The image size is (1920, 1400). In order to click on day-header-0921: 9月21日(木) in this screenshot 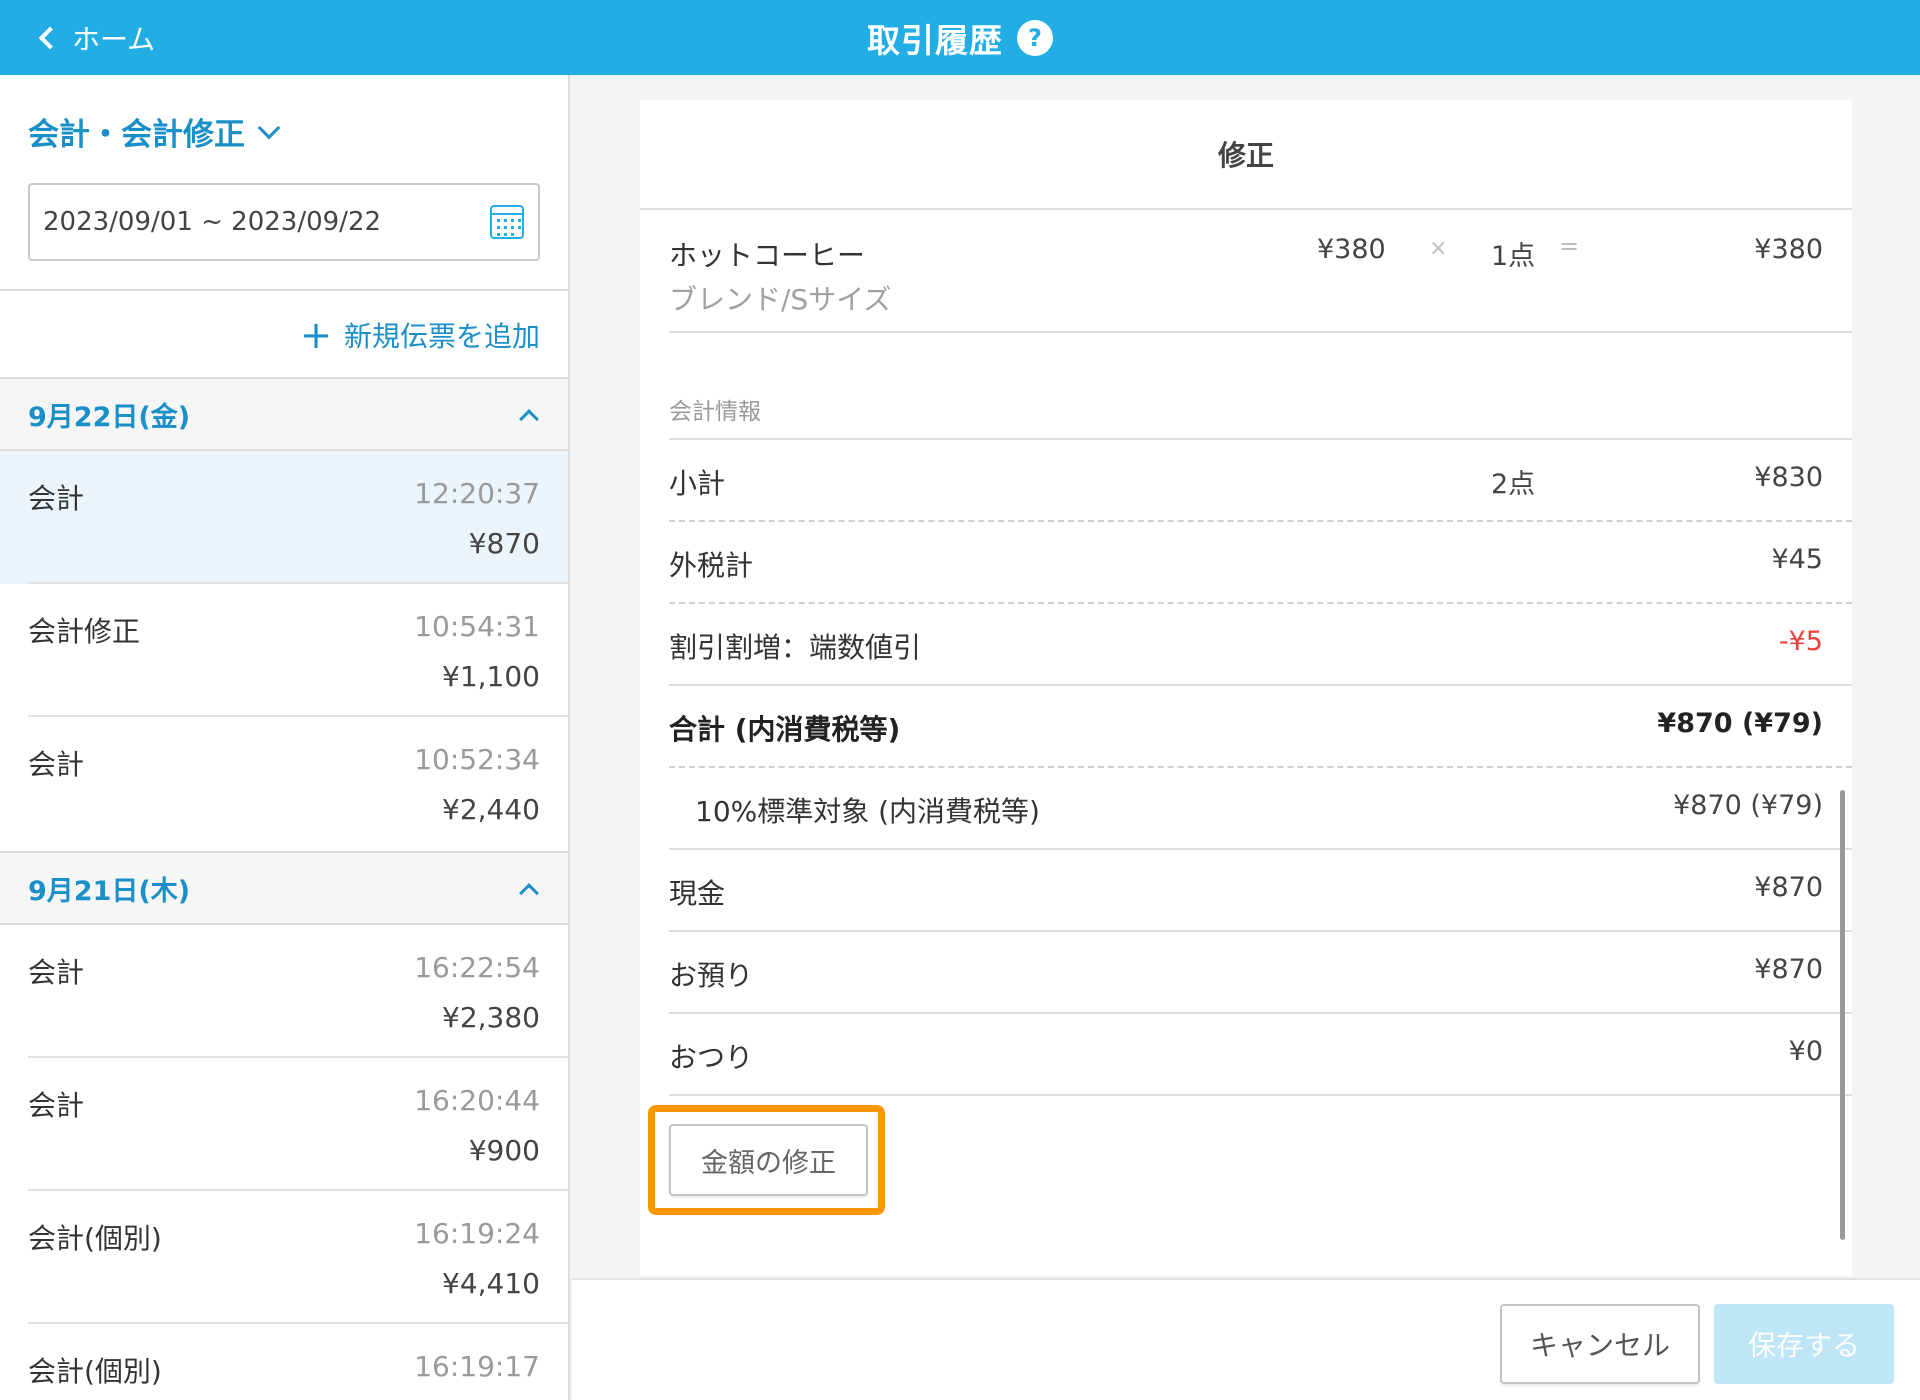, I will do `click(284, 888)`.